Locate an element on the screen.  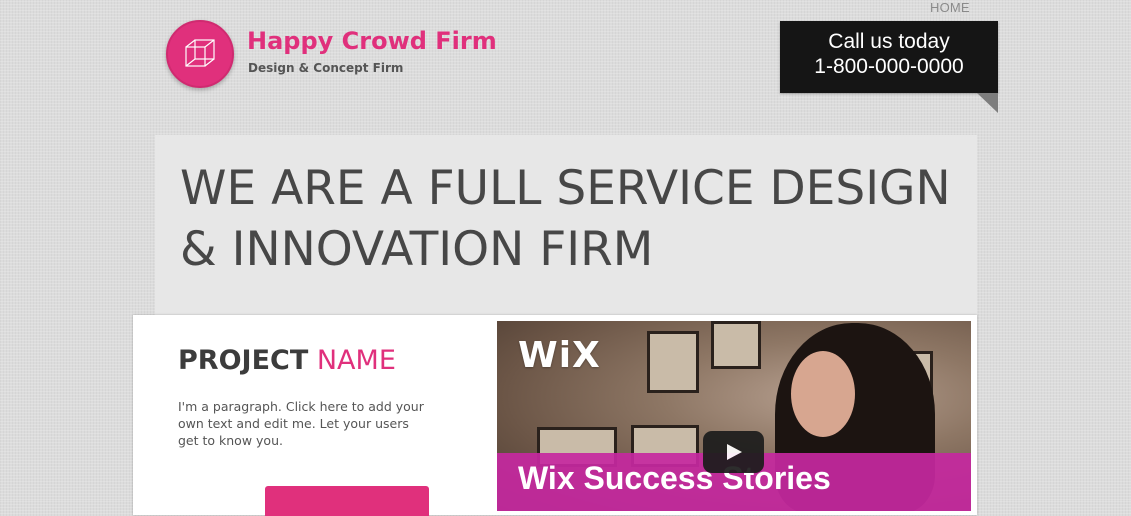
cube-icon is located at coordinates (200, 53).